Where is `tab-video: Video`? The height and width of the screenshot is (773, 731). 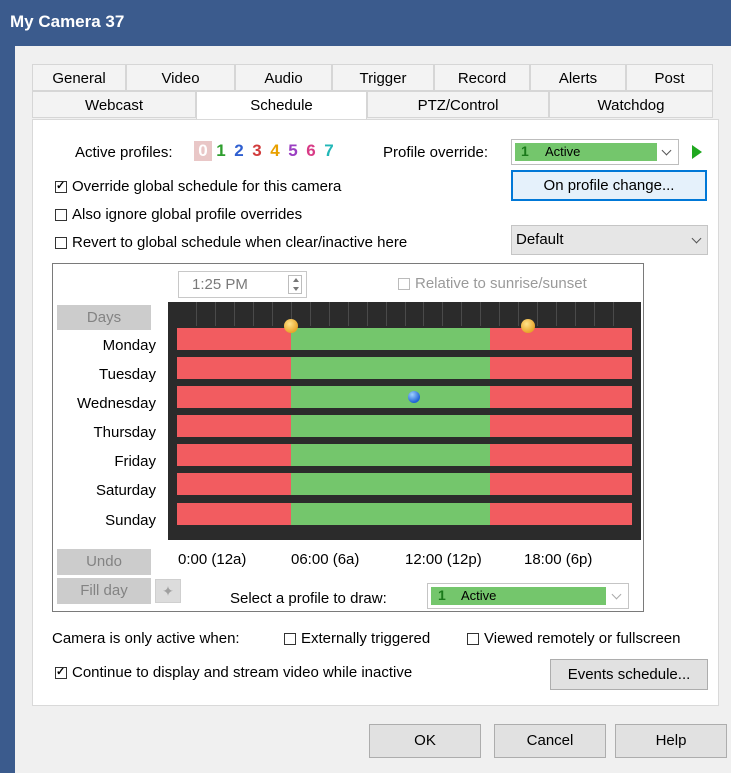 tab-video: Video is located at coordinates (180, 77).